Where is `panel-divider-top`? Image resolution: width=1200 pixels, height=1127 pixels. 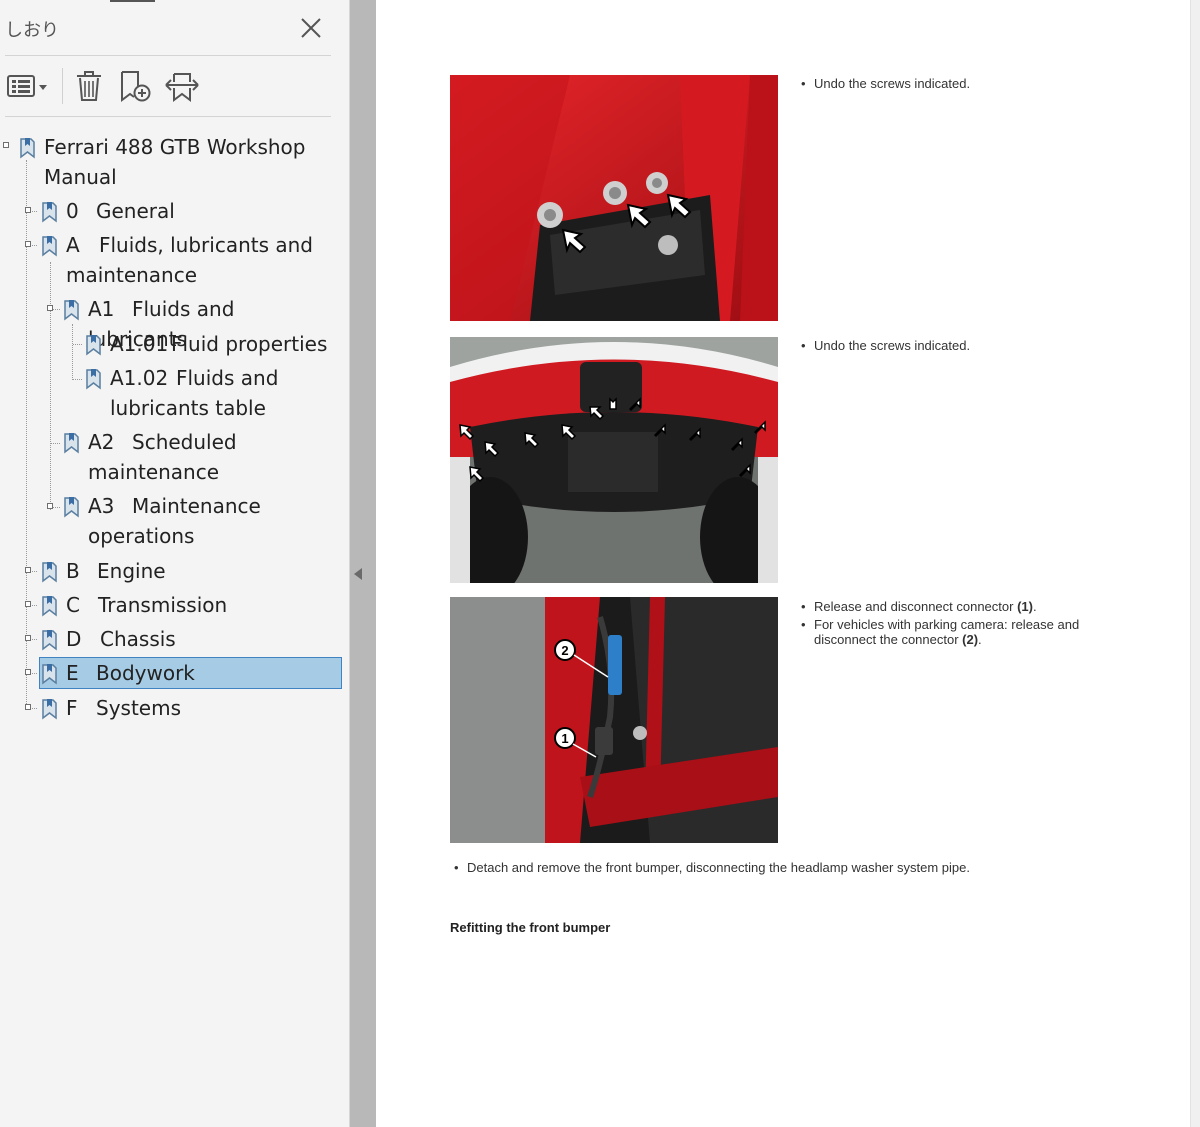 panel-divider-top is located at coordinates (168, 55).